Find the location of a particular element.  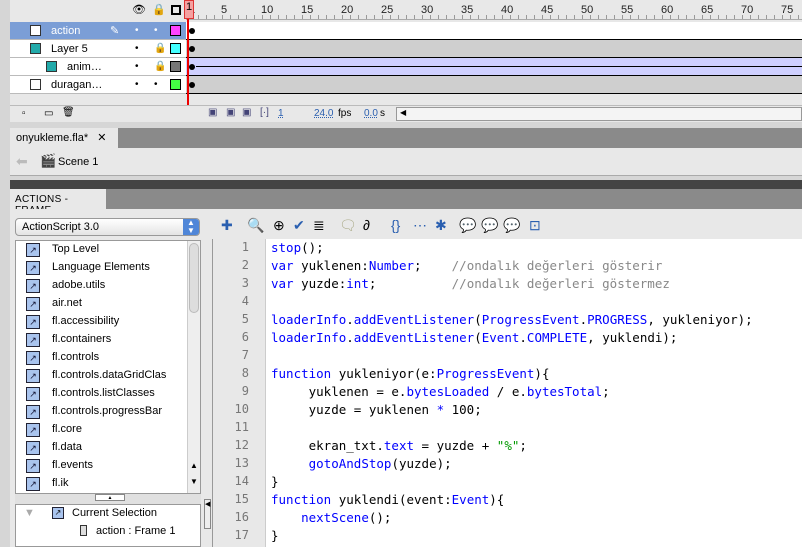

toolbox-item: ↗ fl.ik is located at coordinates (102, 484).